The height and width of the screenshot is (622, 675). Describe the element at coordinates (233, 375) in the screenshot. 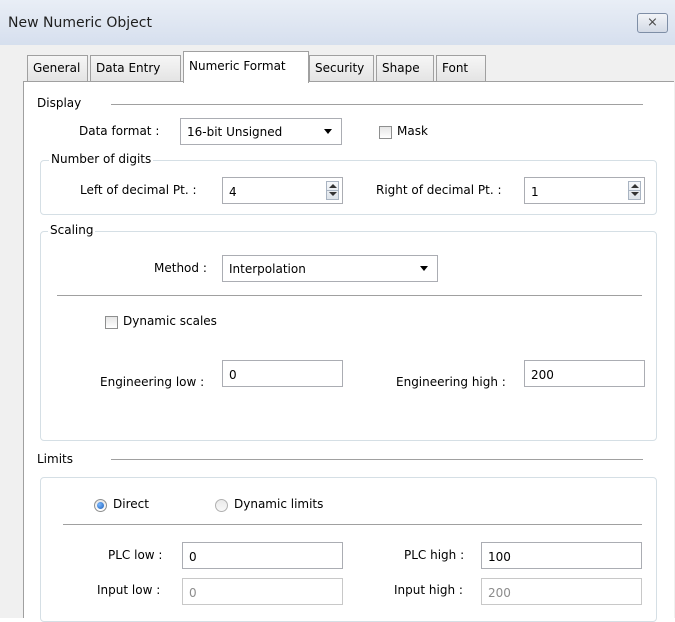

I see `eng-low-value: 0` at that location.